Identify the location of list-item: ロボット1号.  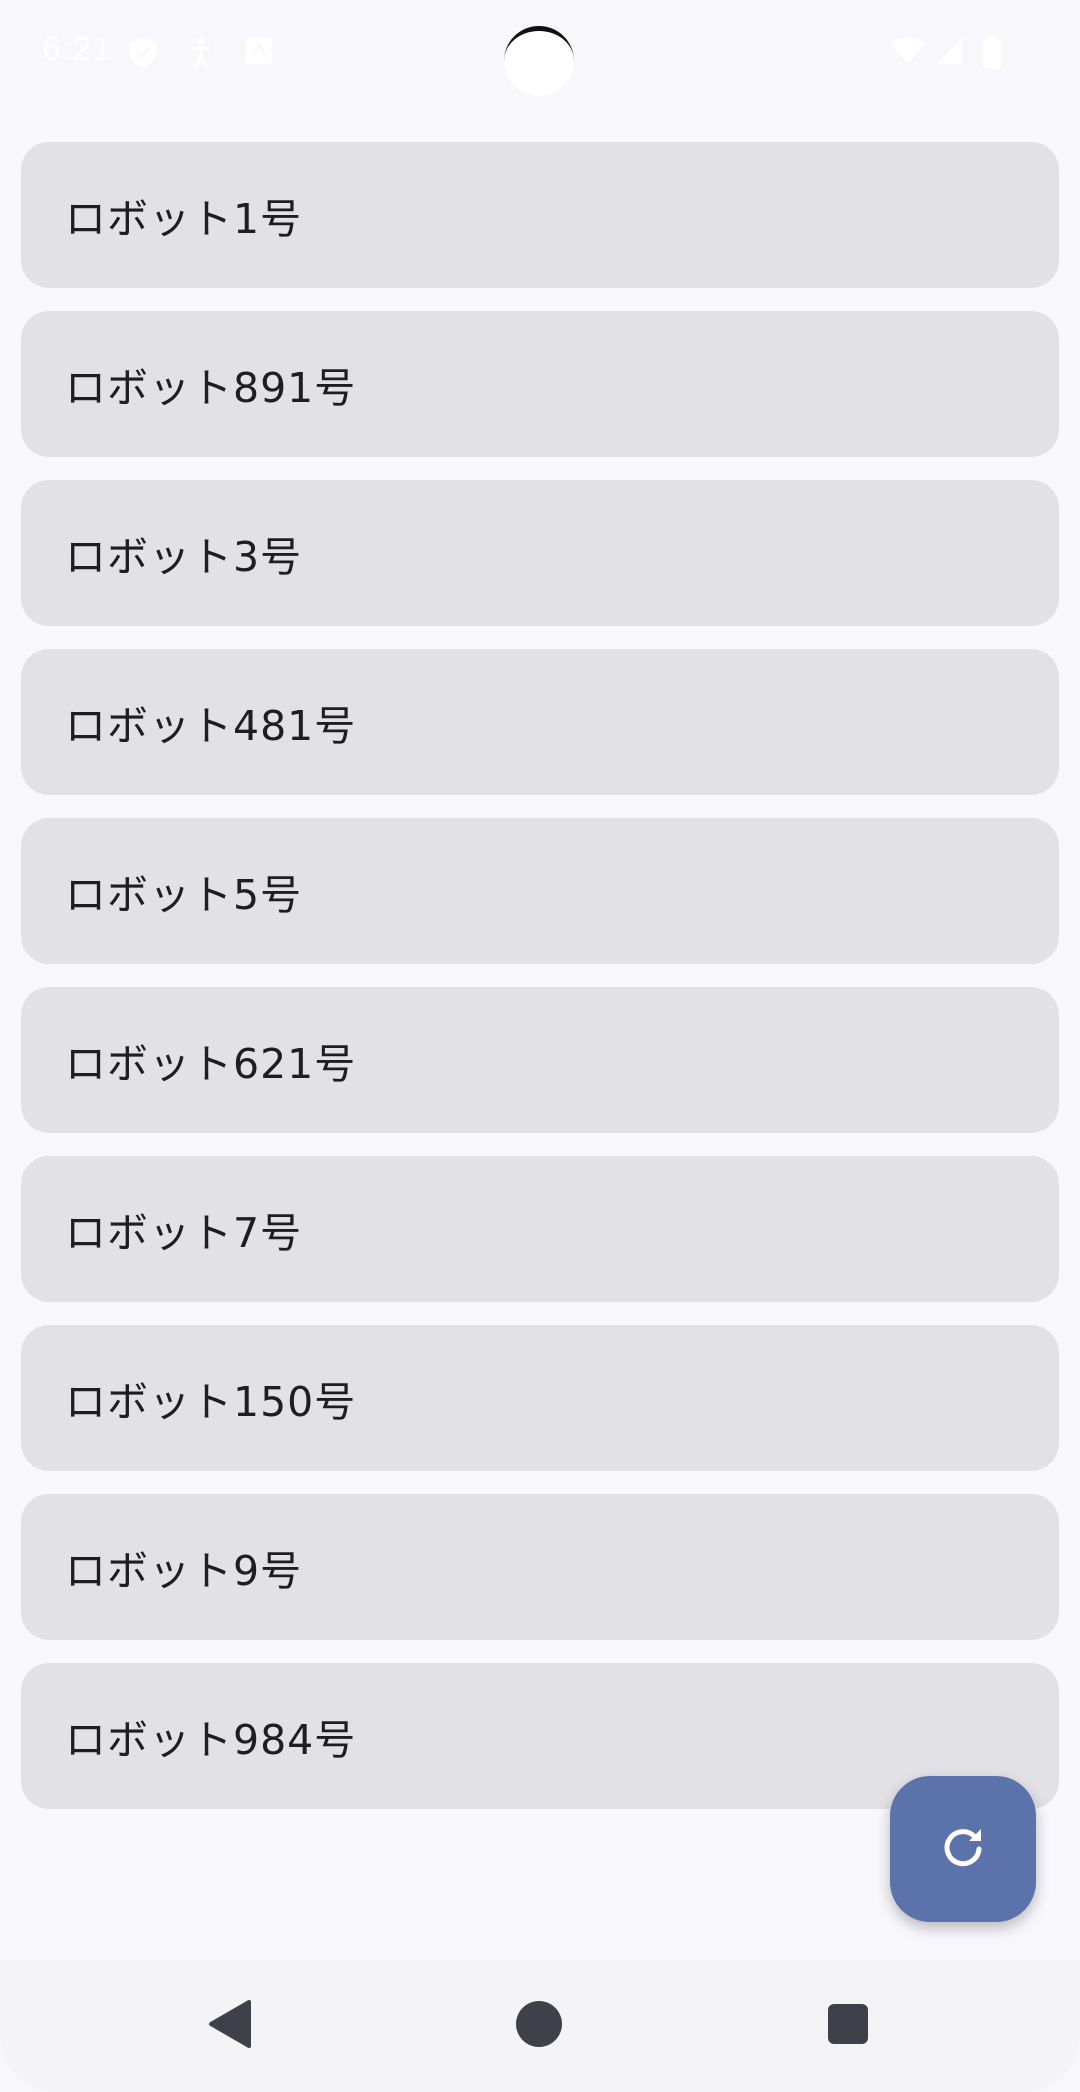
(540, 215).